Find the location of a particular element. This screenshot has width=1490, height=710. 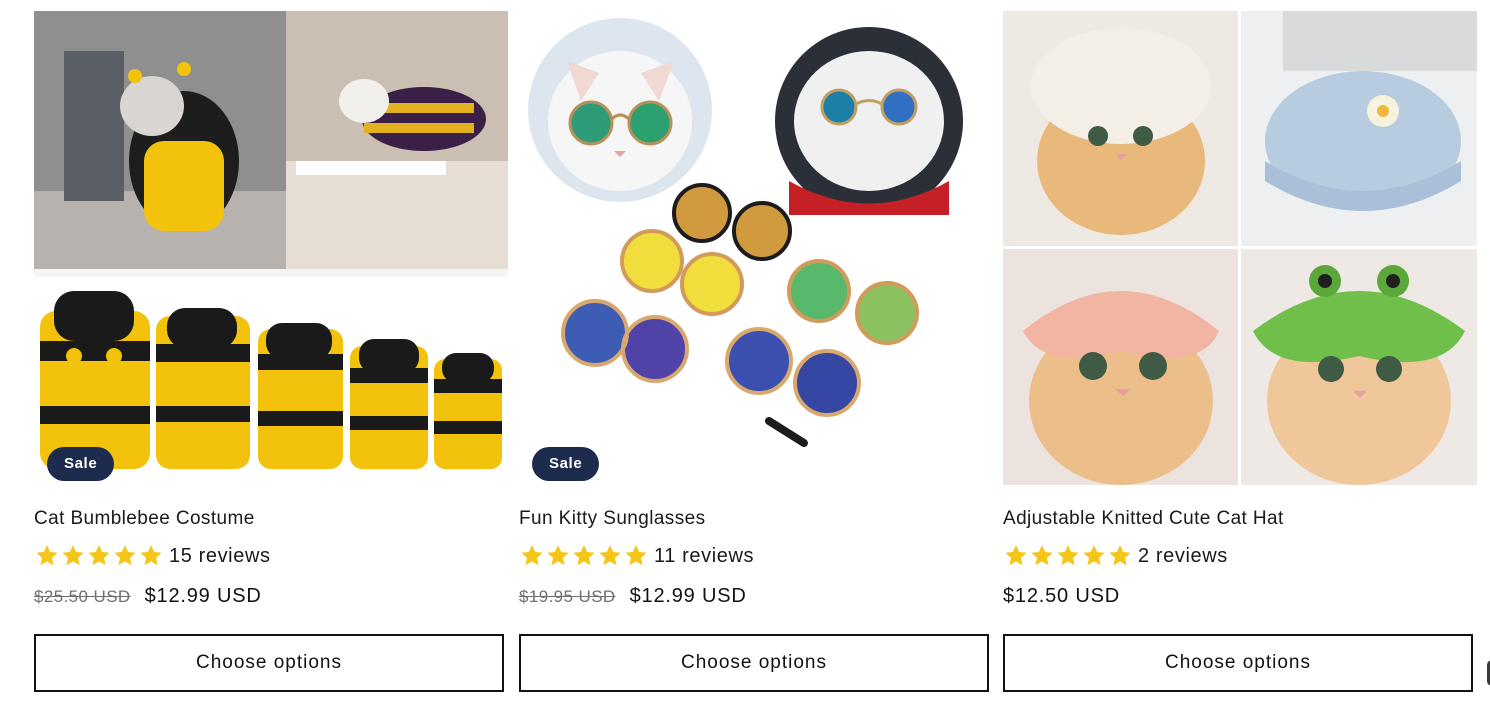

product-rating: 11 reviews is located at coordinates (636, 556).